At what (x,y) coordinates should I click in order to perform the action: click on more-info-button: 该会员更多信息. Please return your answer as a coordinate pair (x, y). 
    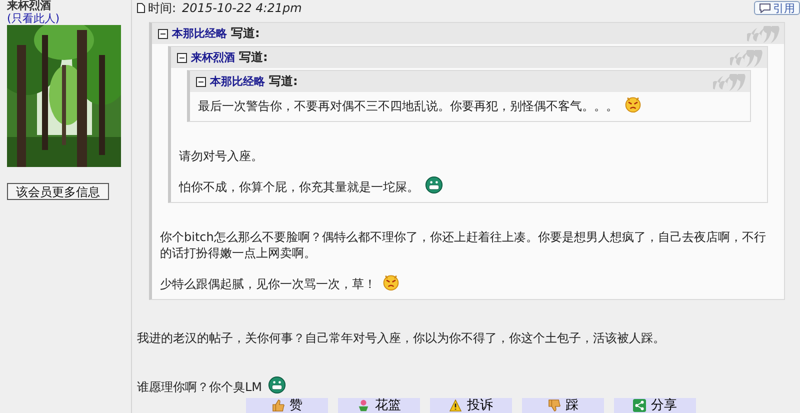
    Looking at the image, I should click on (58, 191).